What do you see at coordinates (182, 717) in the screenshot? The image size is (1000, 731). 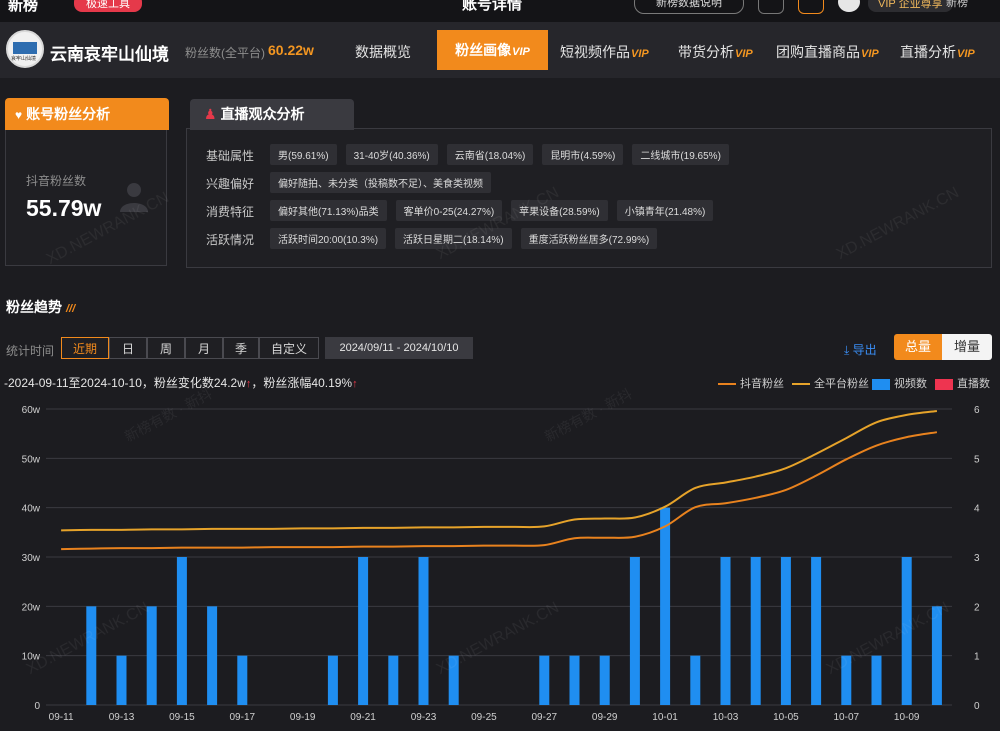 I see `x-tick-label: 09-15` at bounding box center [182, 717].